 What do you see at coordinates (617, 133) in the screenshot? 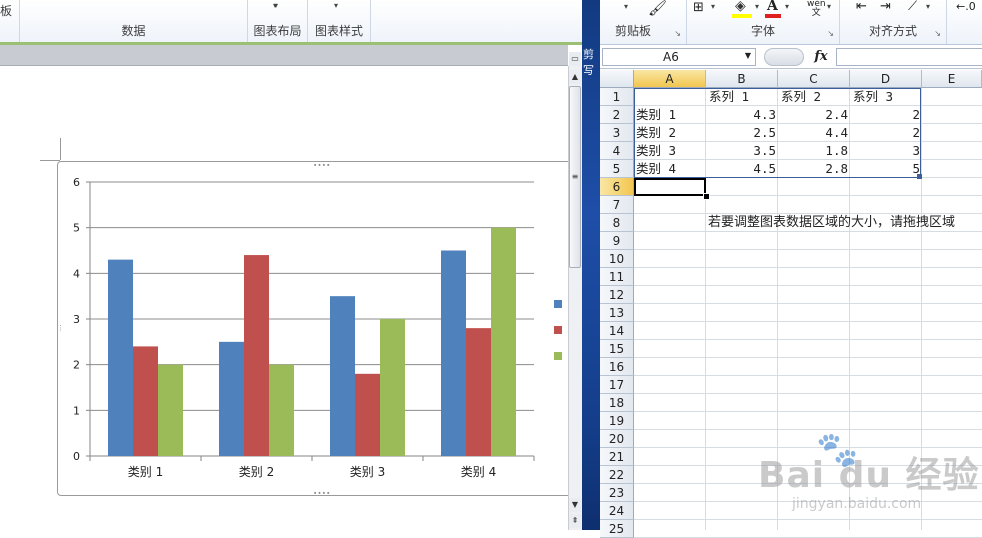
I see `row-header-3: 3` at bounding box center [617, 133].